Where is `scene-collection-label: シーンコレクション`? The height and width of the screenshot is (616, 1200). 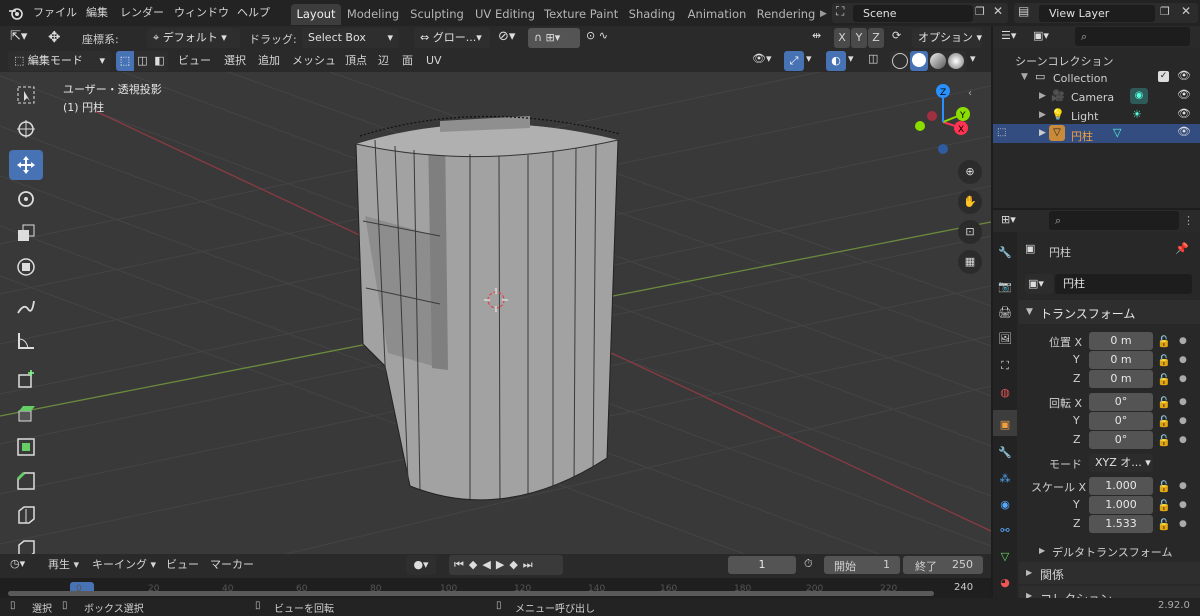 scene-collection-label: シーンコレクション is located at coordinates (1064, 61).